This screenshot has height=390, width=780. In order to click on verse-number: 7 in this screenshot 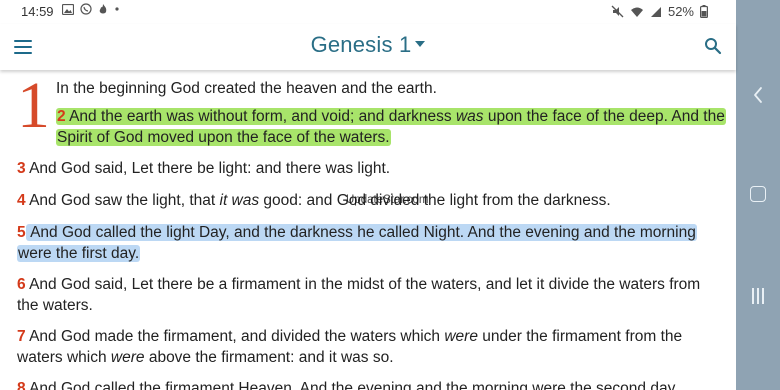, I will do `click(21, 336)`.